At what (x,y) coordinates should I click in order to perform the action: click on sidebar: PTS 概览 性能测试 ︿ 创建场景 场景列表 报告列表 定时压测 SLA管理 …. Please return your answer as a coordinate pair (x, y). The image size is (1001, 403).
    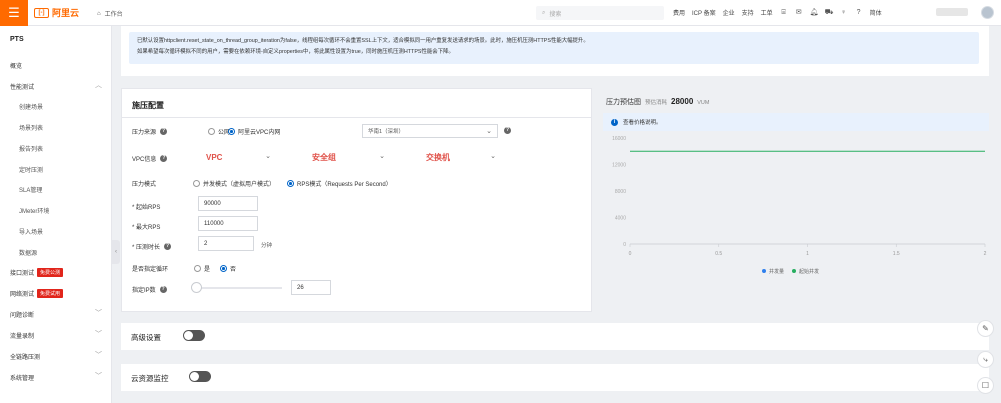
    Looking at the image, I should click on (56, 214).